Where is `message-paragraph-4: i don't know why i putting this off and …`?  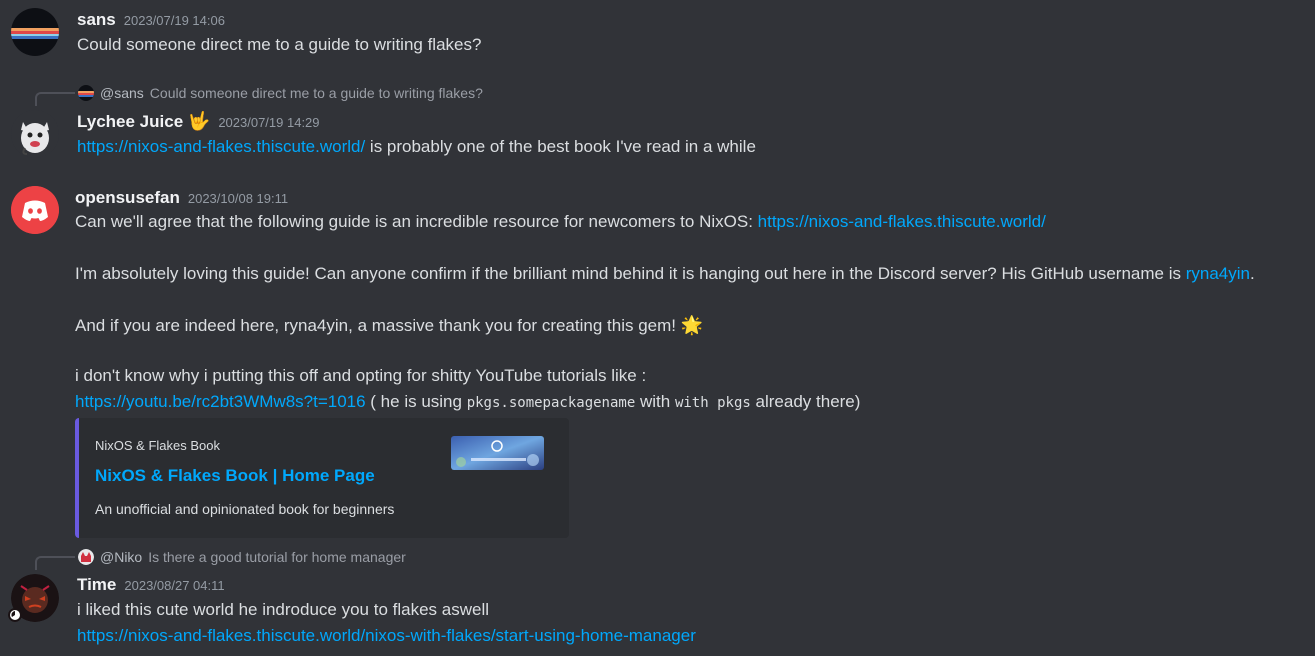
message-paragraph-4: i don't know why i putting this off and … is located at coordinates (361, 375).